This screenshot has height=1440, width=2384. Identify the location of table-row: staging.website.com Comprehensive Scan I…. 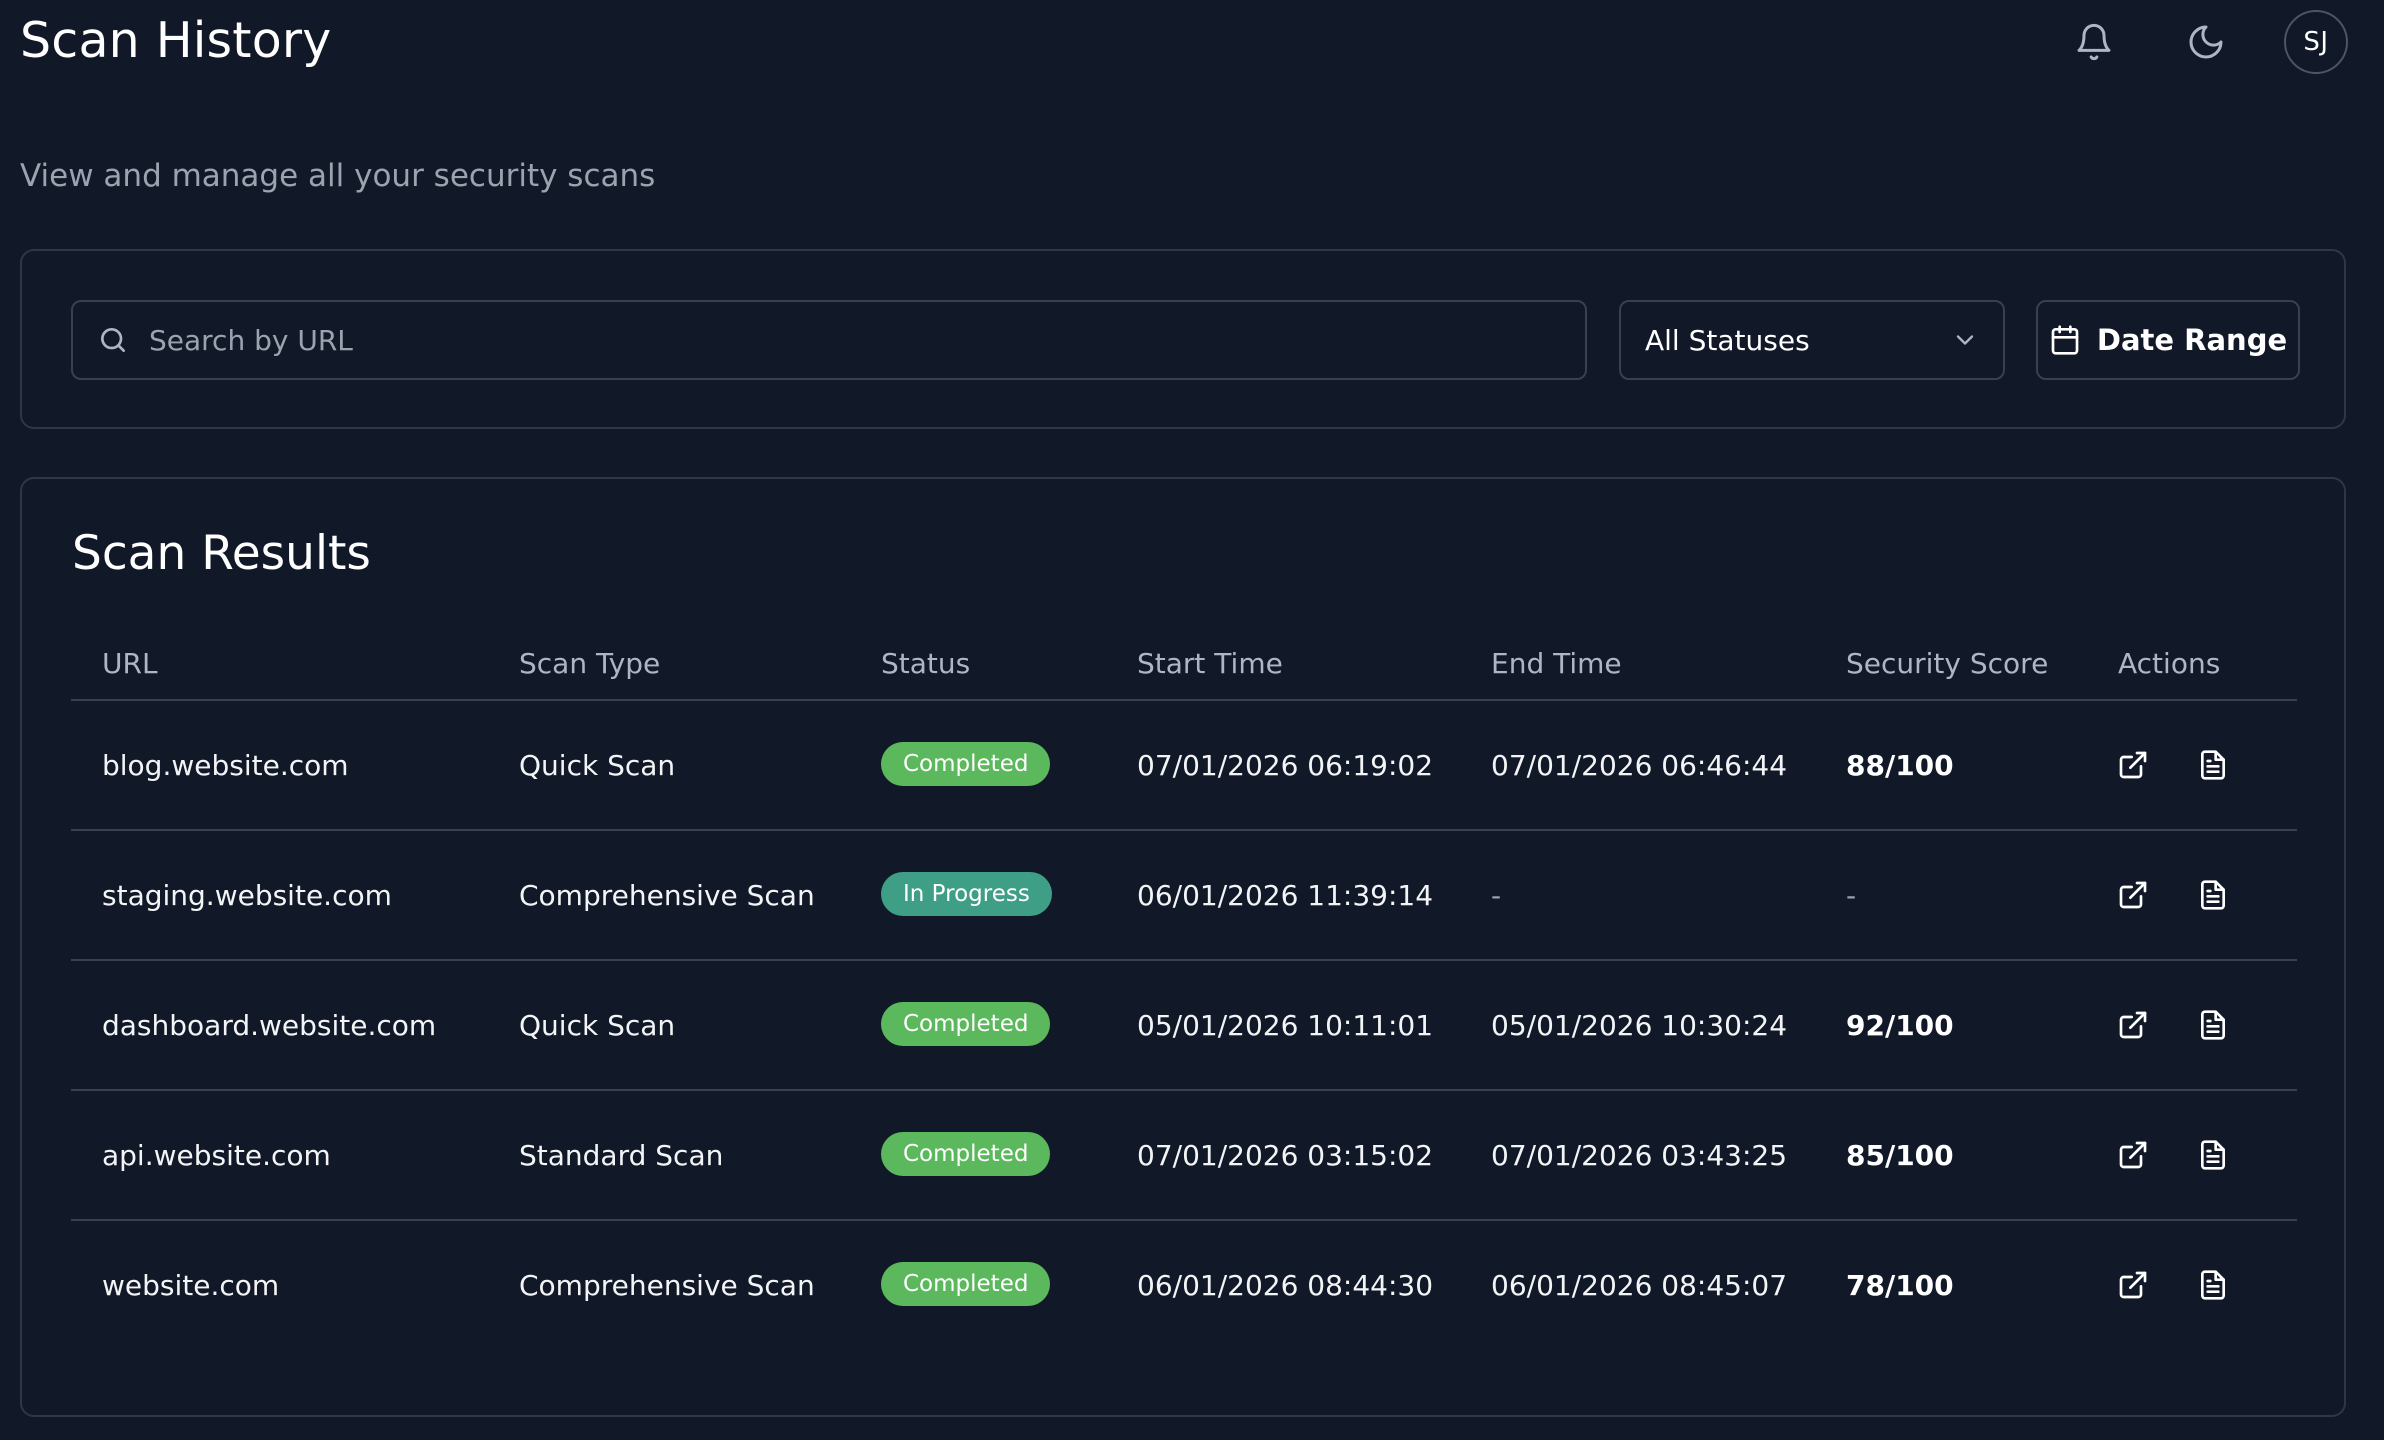
(1184, 896).